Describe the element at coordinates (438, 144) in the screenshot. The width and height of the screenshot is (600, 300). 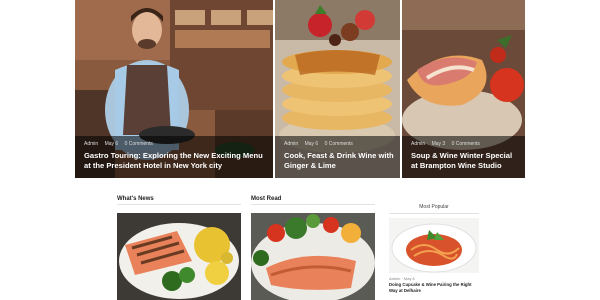
I see `post-date: May 3` at that location.